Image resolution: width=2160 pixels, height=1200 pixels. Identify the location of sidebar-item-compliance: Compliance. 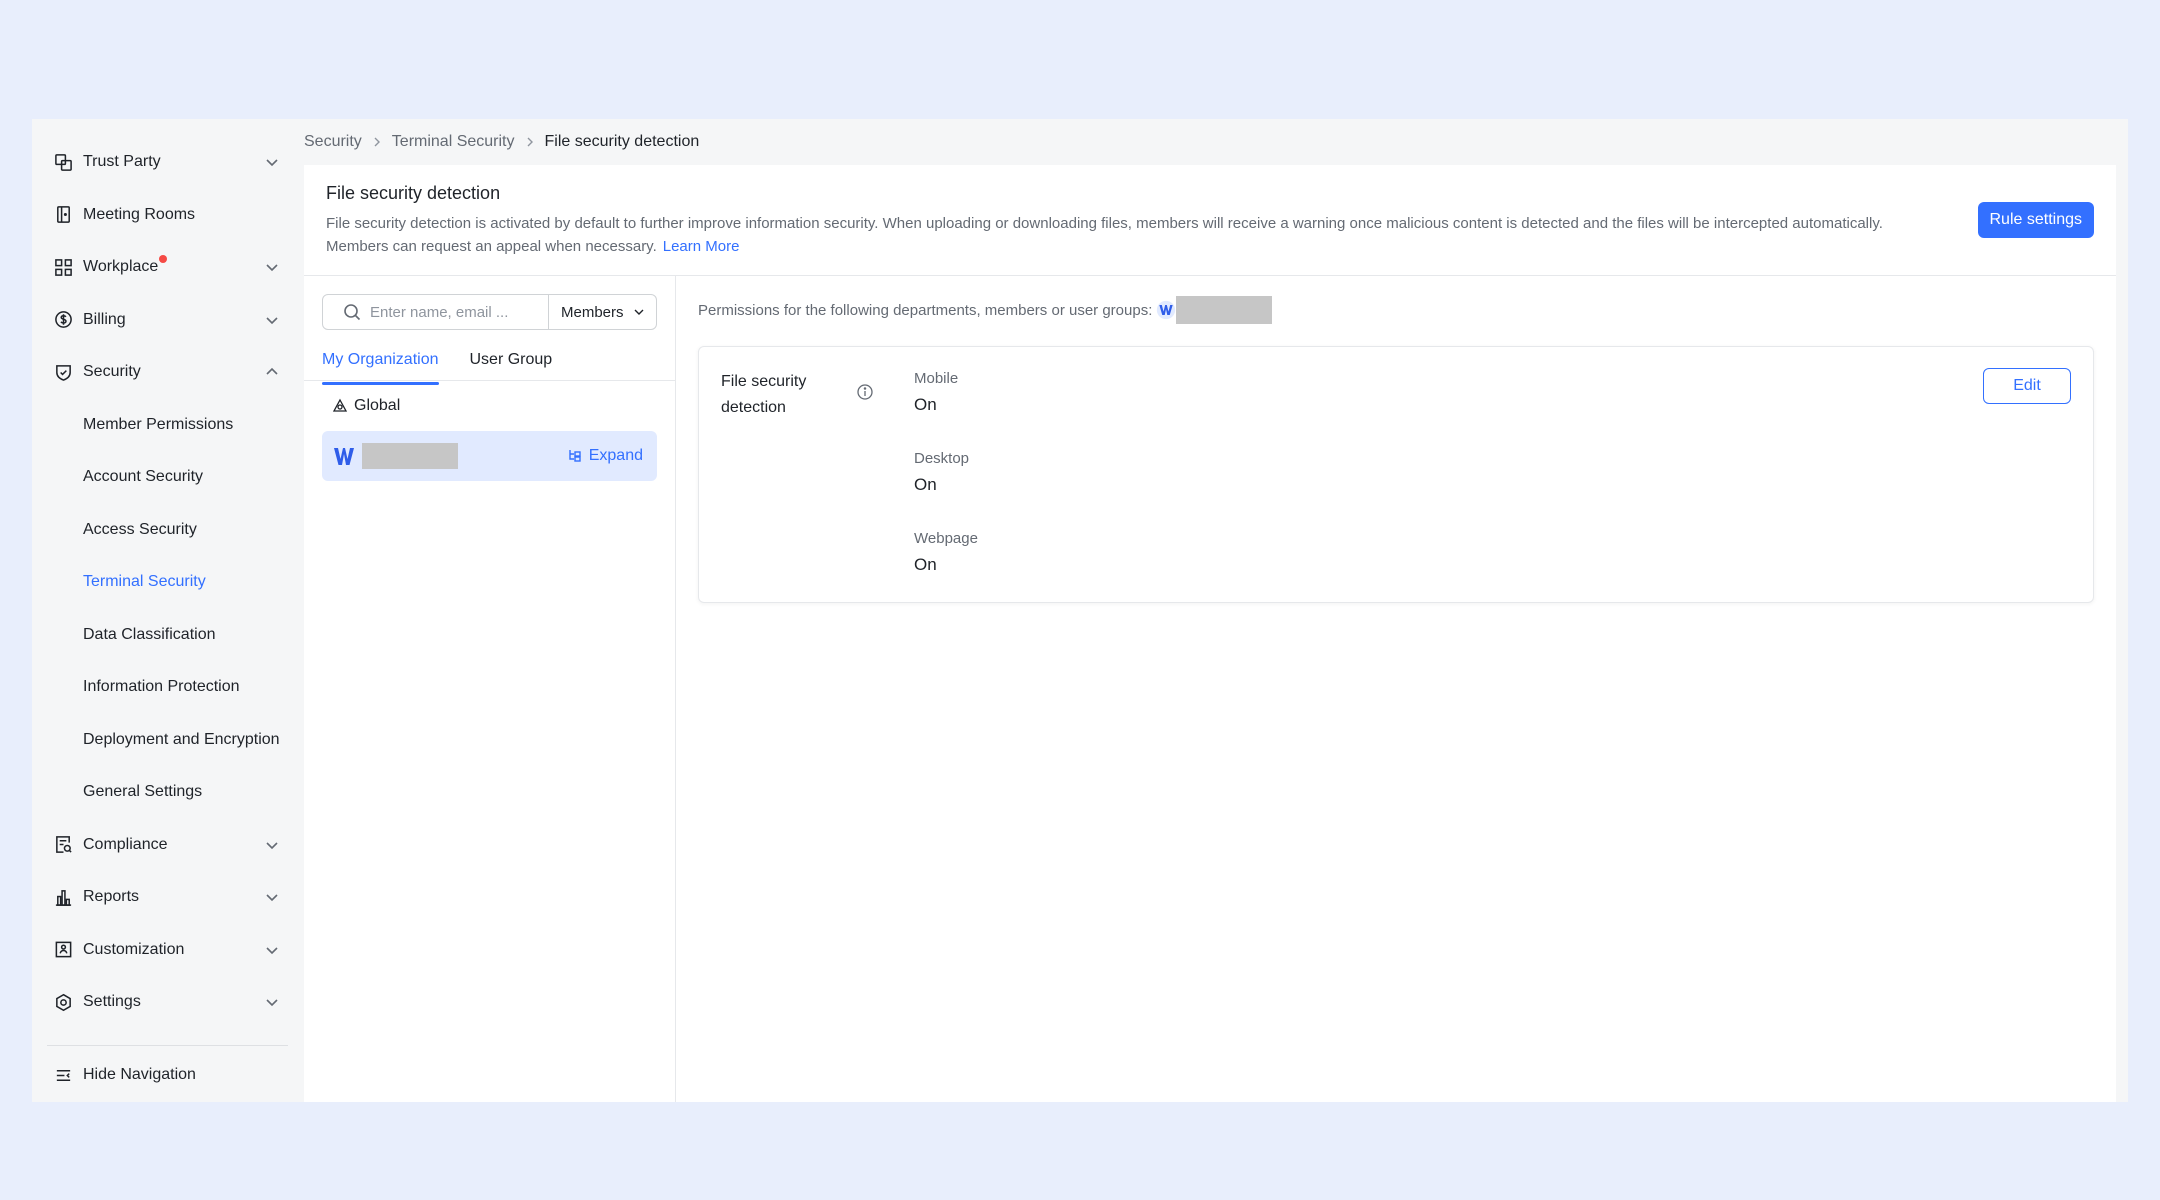
(168, 845).